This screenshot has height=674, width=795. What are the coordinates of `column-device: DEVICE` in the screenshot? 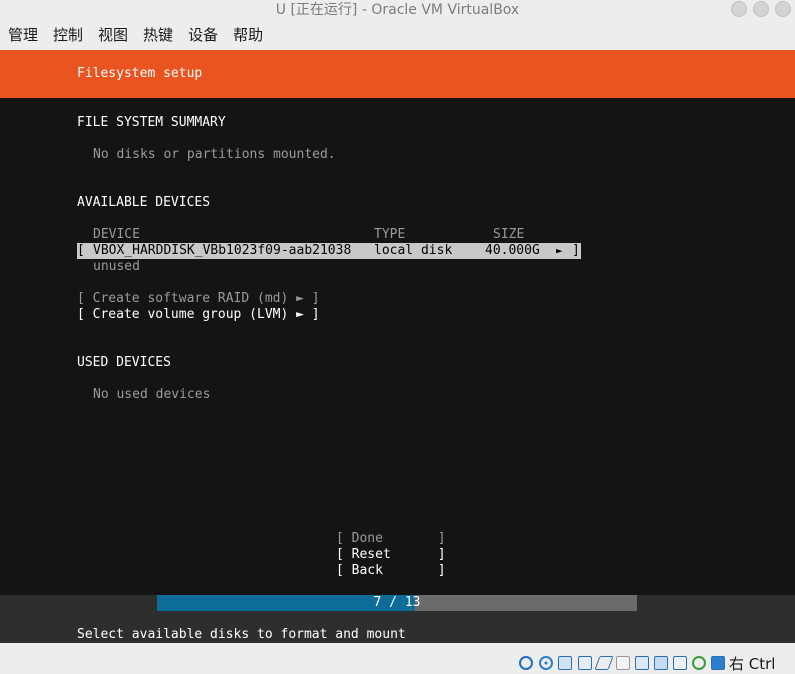 It's located at (116, 234).